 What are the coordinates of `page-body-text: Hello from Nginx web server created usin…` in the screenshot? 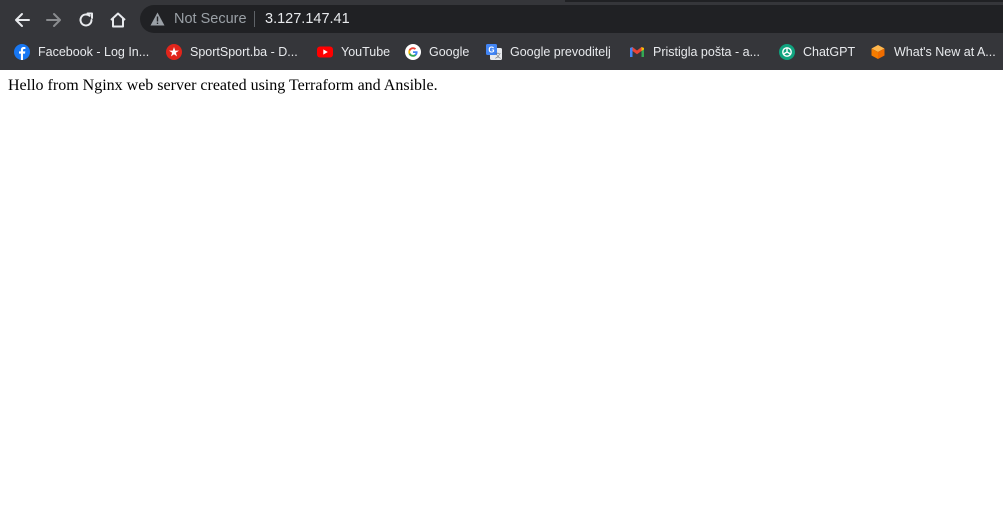 It's located at (223, 85).